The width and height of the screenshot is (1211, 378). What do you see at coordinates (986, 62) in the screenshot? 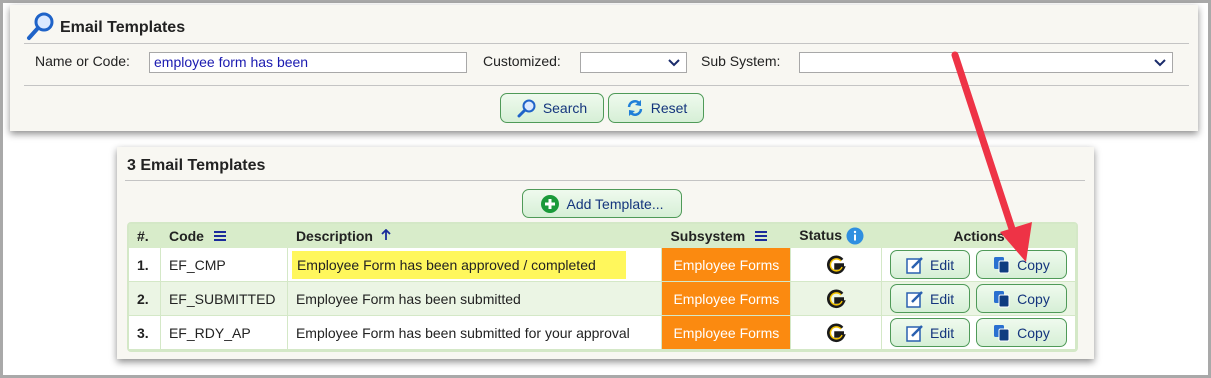
I see `sub-system-select` at bounding box center [986, 62].